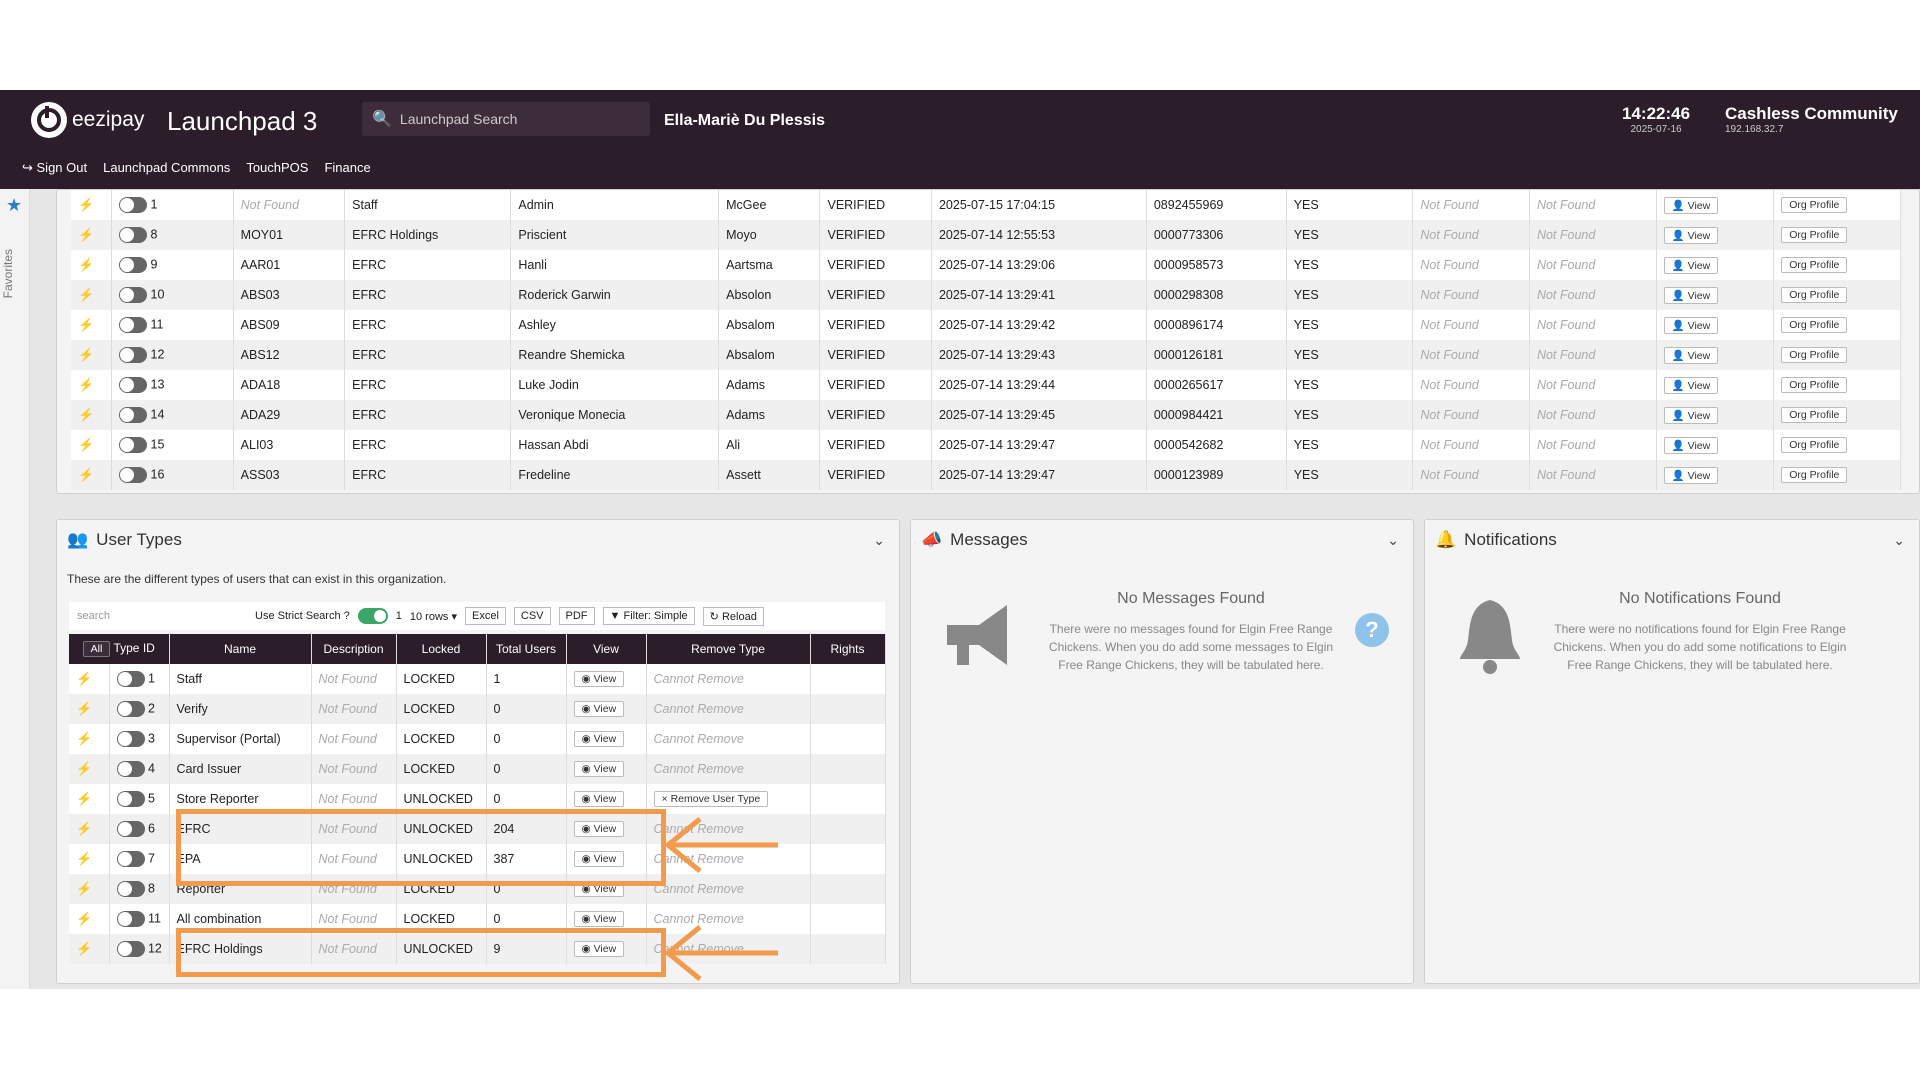 This screenshot has height=1080, width=1920. What do you see at coordinates (526, 649) in the screenshot?
I see `total-users-header: Total Users` at bounding box center [526, 649].